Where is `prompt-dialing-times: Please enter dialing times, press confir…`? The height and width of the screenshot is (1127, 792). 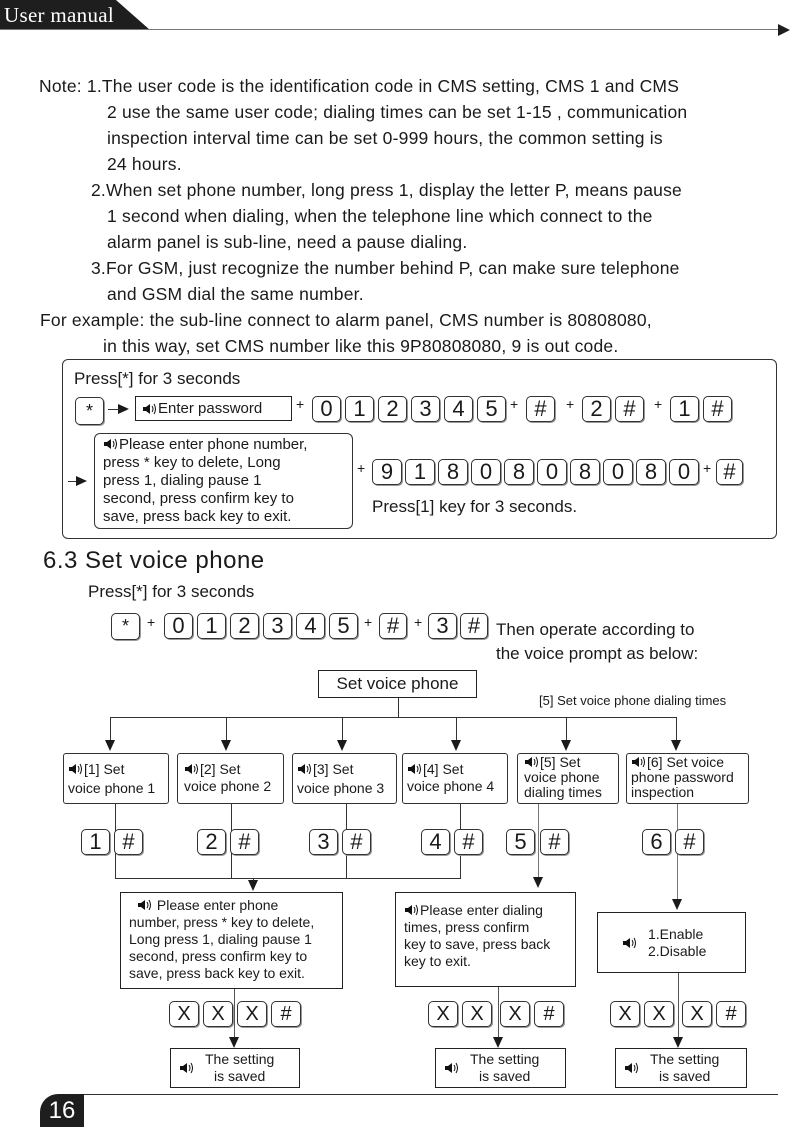
prompt-dialing-times: Please enter dialing times, press confir… is located at coordinates (485, 939).